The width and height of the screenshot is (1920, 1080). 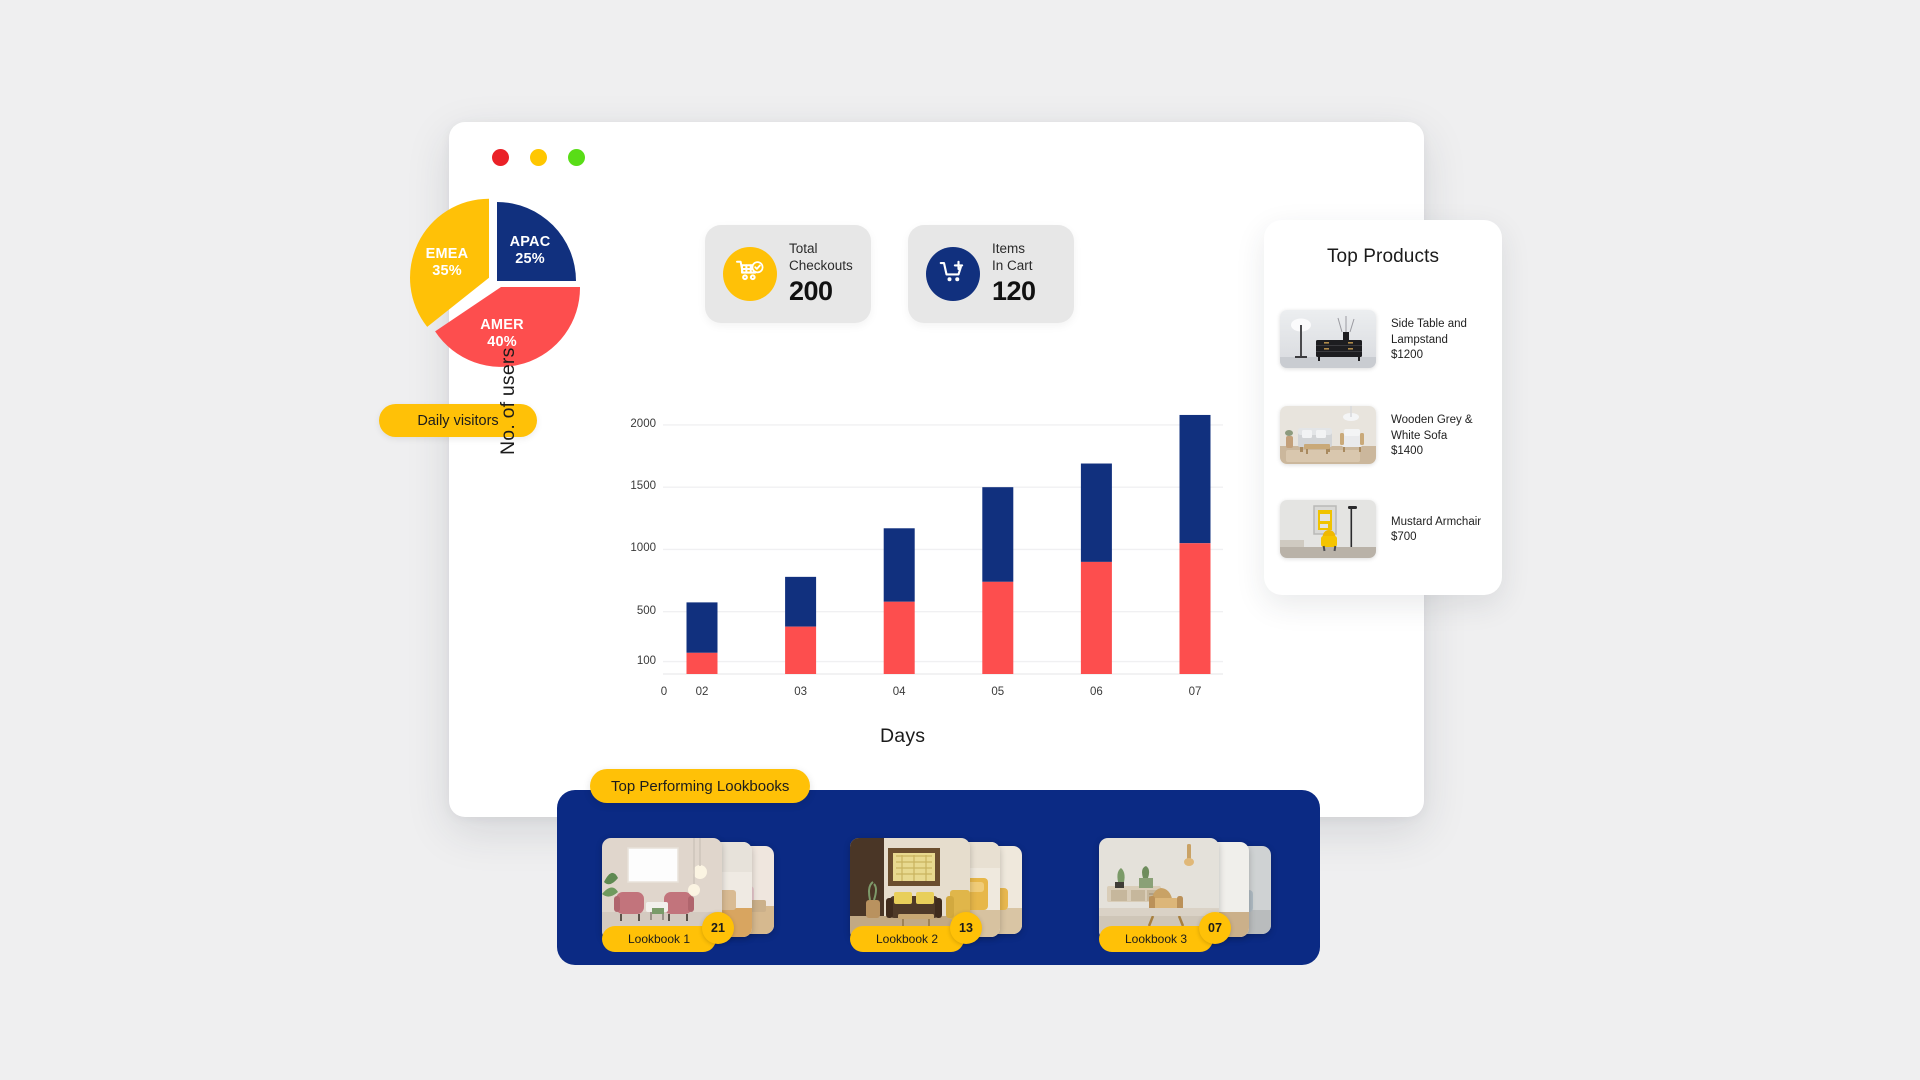 I want to click on top-product-info: Mustard Armchair $700, so click(x=1436, y=529).